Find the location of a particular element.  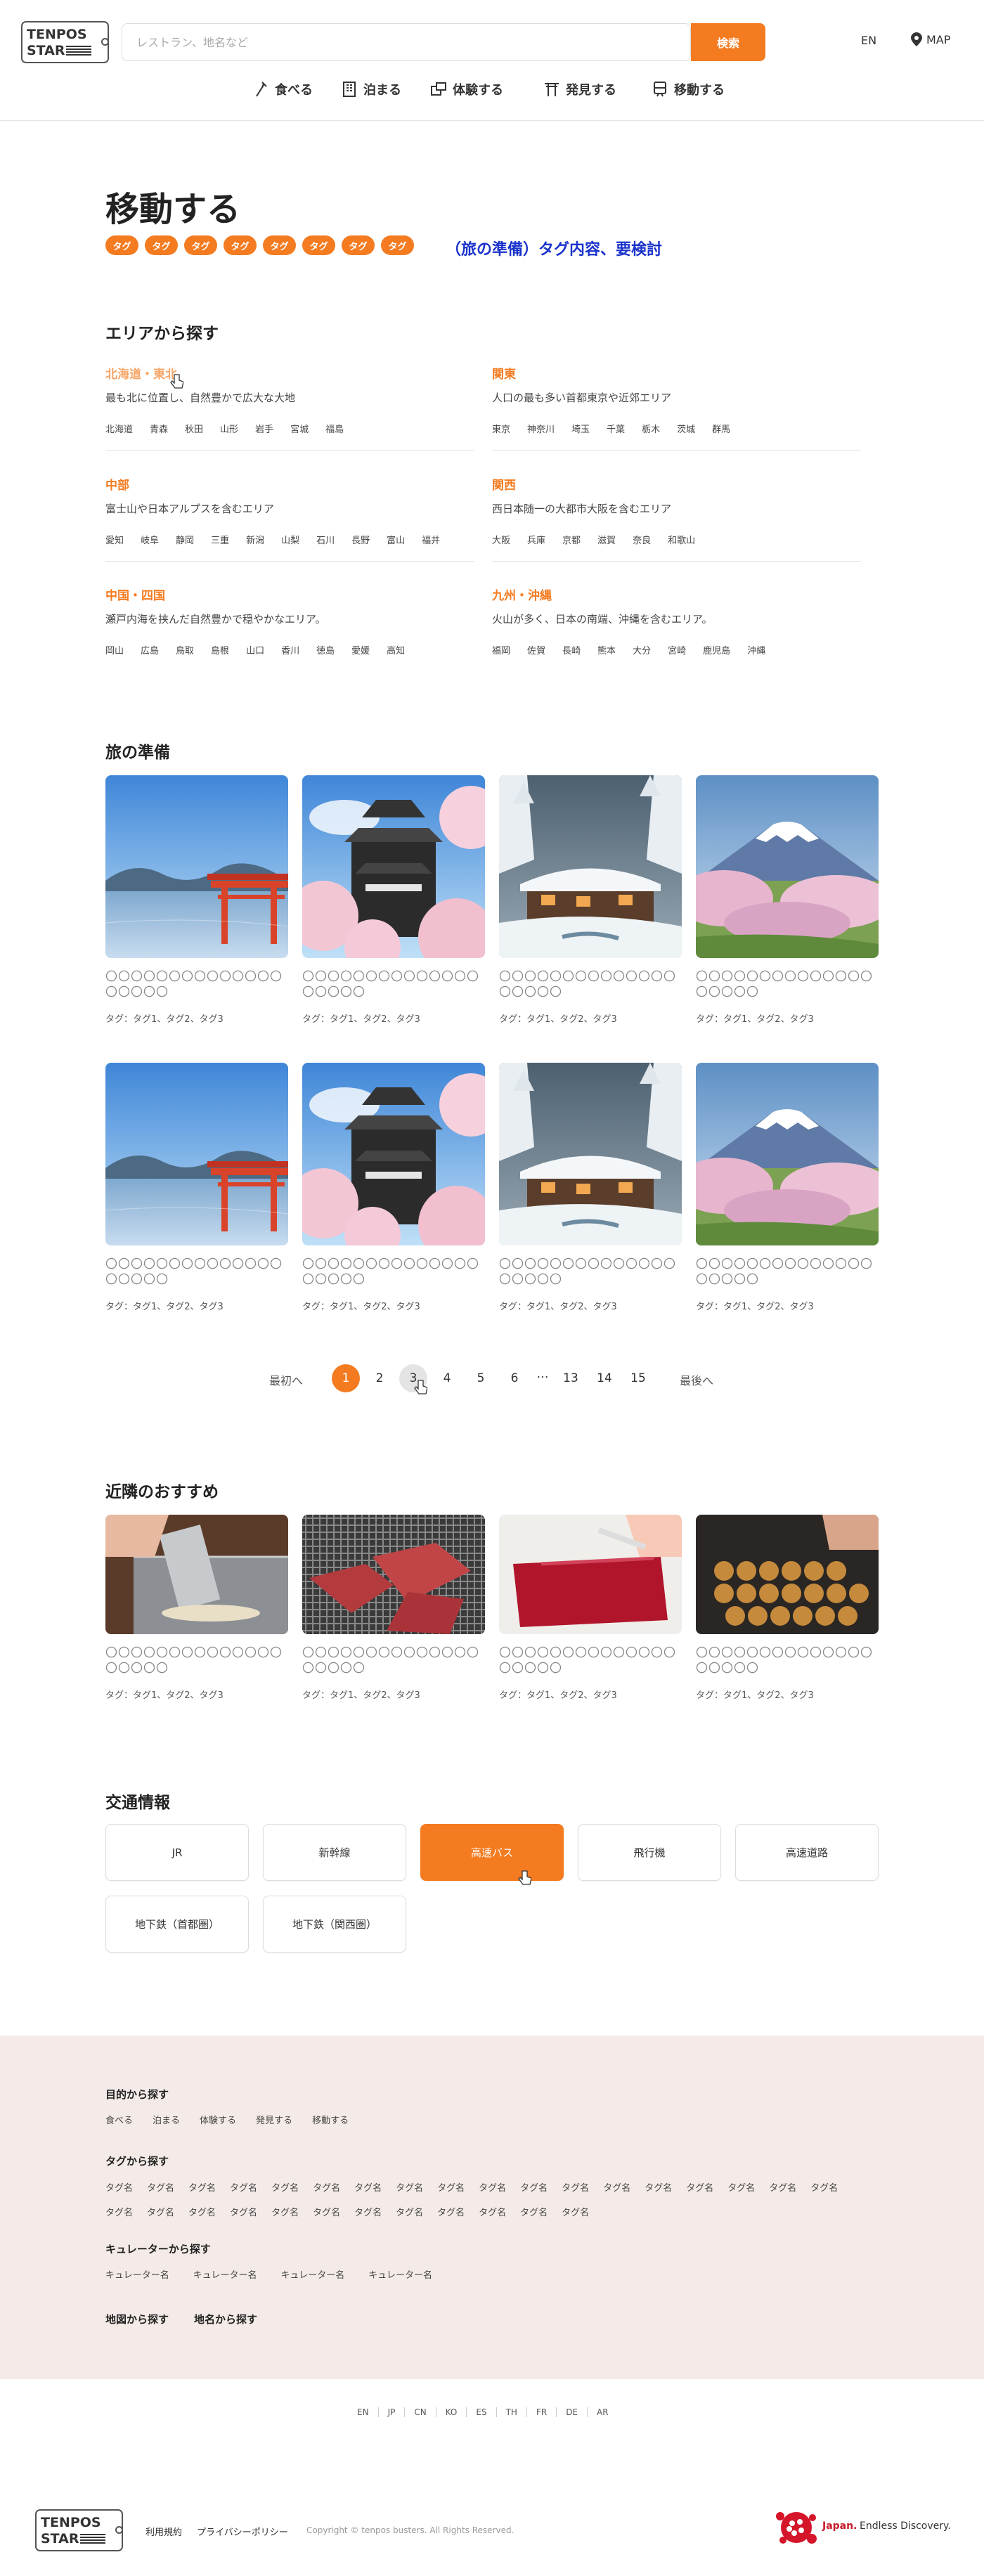

lang-link: EN is located at coordinates (364, 2412).